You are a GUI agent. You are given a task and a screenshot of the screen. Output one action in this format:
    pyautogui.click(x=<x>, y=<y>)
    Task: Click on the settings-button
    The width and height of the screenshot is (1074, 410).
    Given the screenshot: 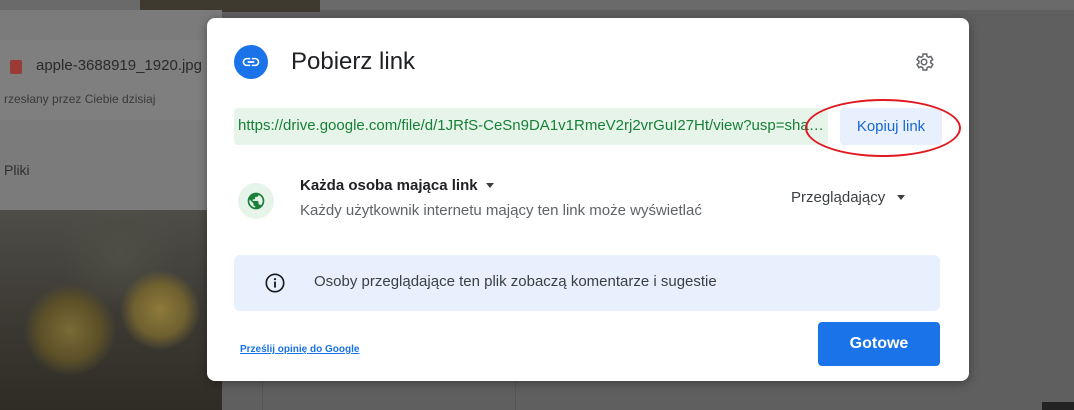 What is the action you would take?
    pyautogui.click(x=924, y=62)
    